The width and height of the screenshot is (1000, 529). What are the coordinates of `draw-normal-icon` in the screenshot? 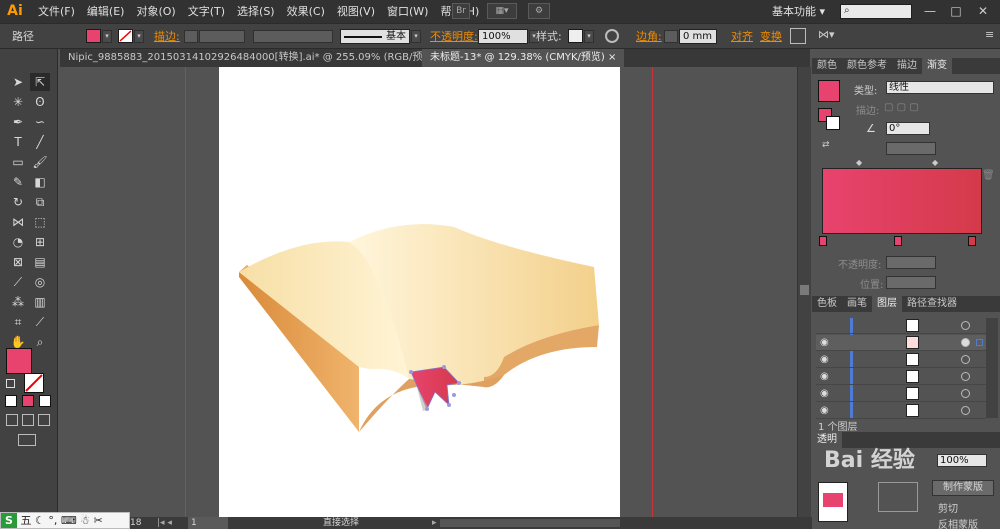 It's located at (12, 420).